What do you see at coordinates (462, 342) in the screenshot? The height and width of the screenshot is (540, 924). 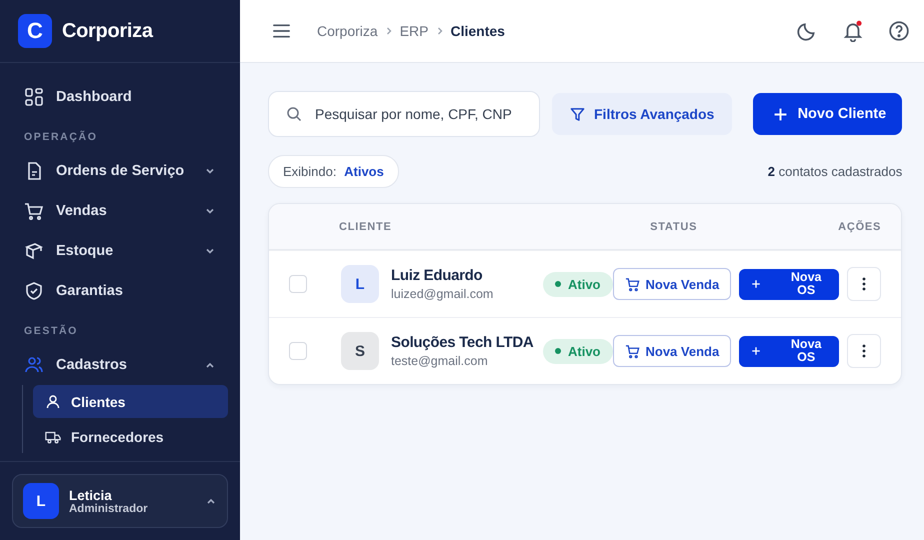 I see `client-name: Soluções Tech LTDA` at bounding box center [462, 342].